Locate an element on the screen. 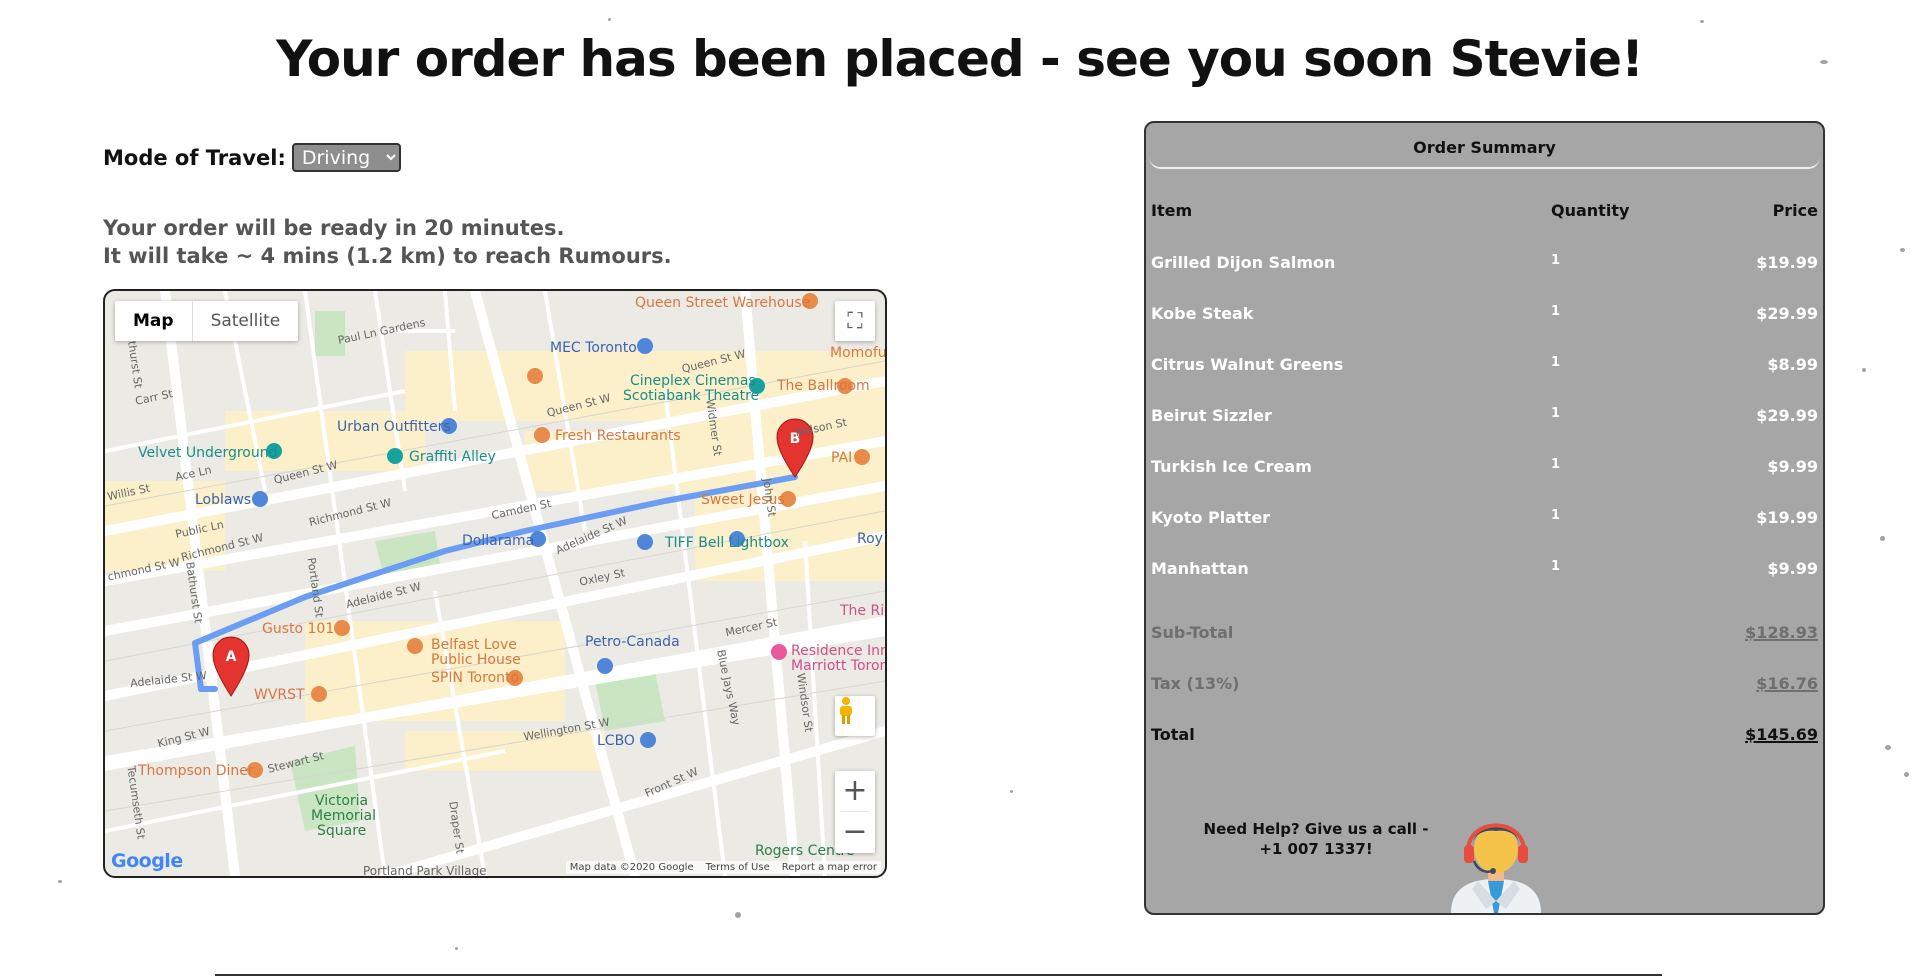 Image resolution: width=1919 pixels, height=976 pixels. column-header-price: Price is located at coordinates (1795, 210).